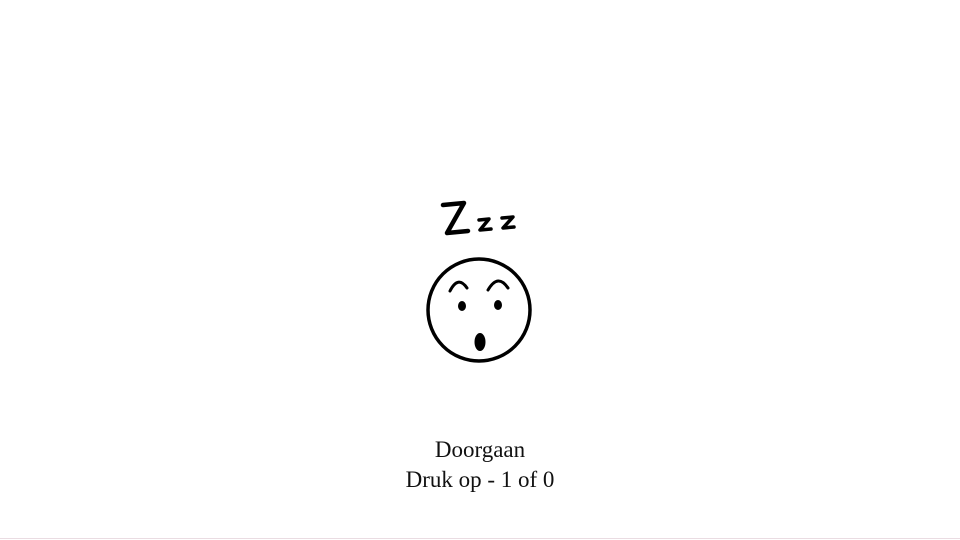 The width and height of the screenshot is (960, 540). I want to click on bottom-divider, so click(480, 538).